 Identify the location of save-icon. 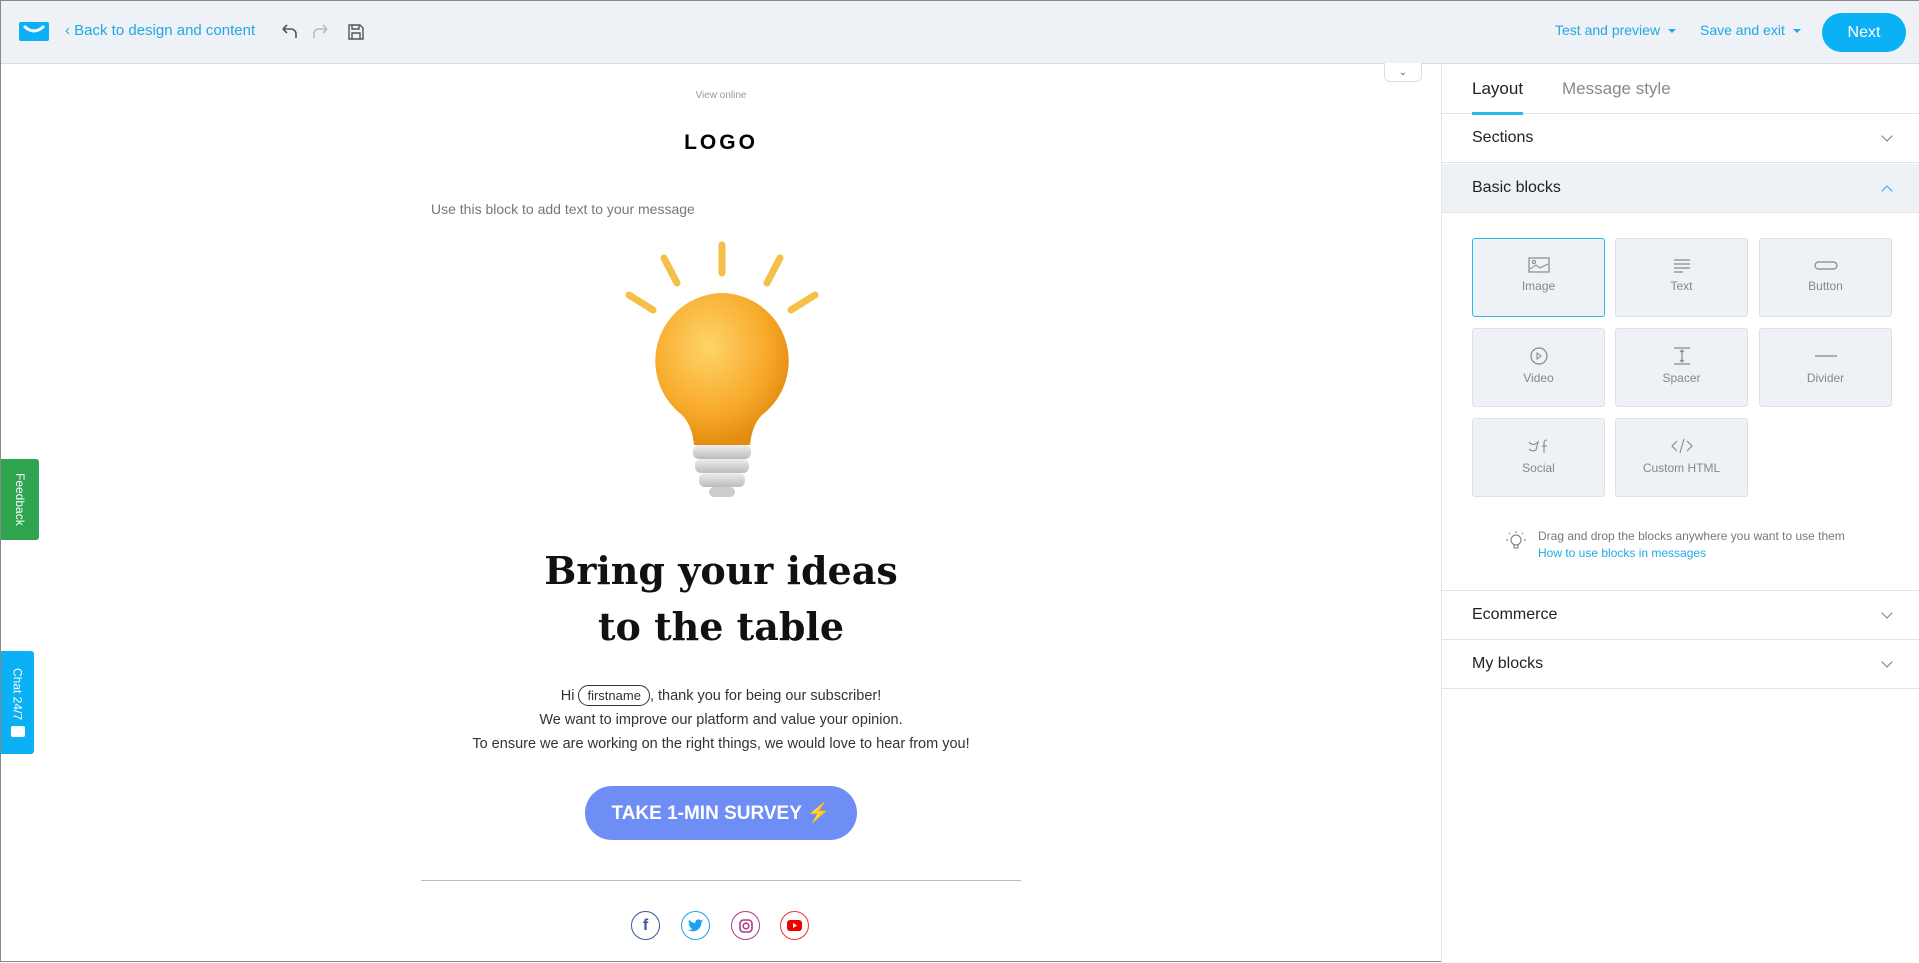
(356, 32).